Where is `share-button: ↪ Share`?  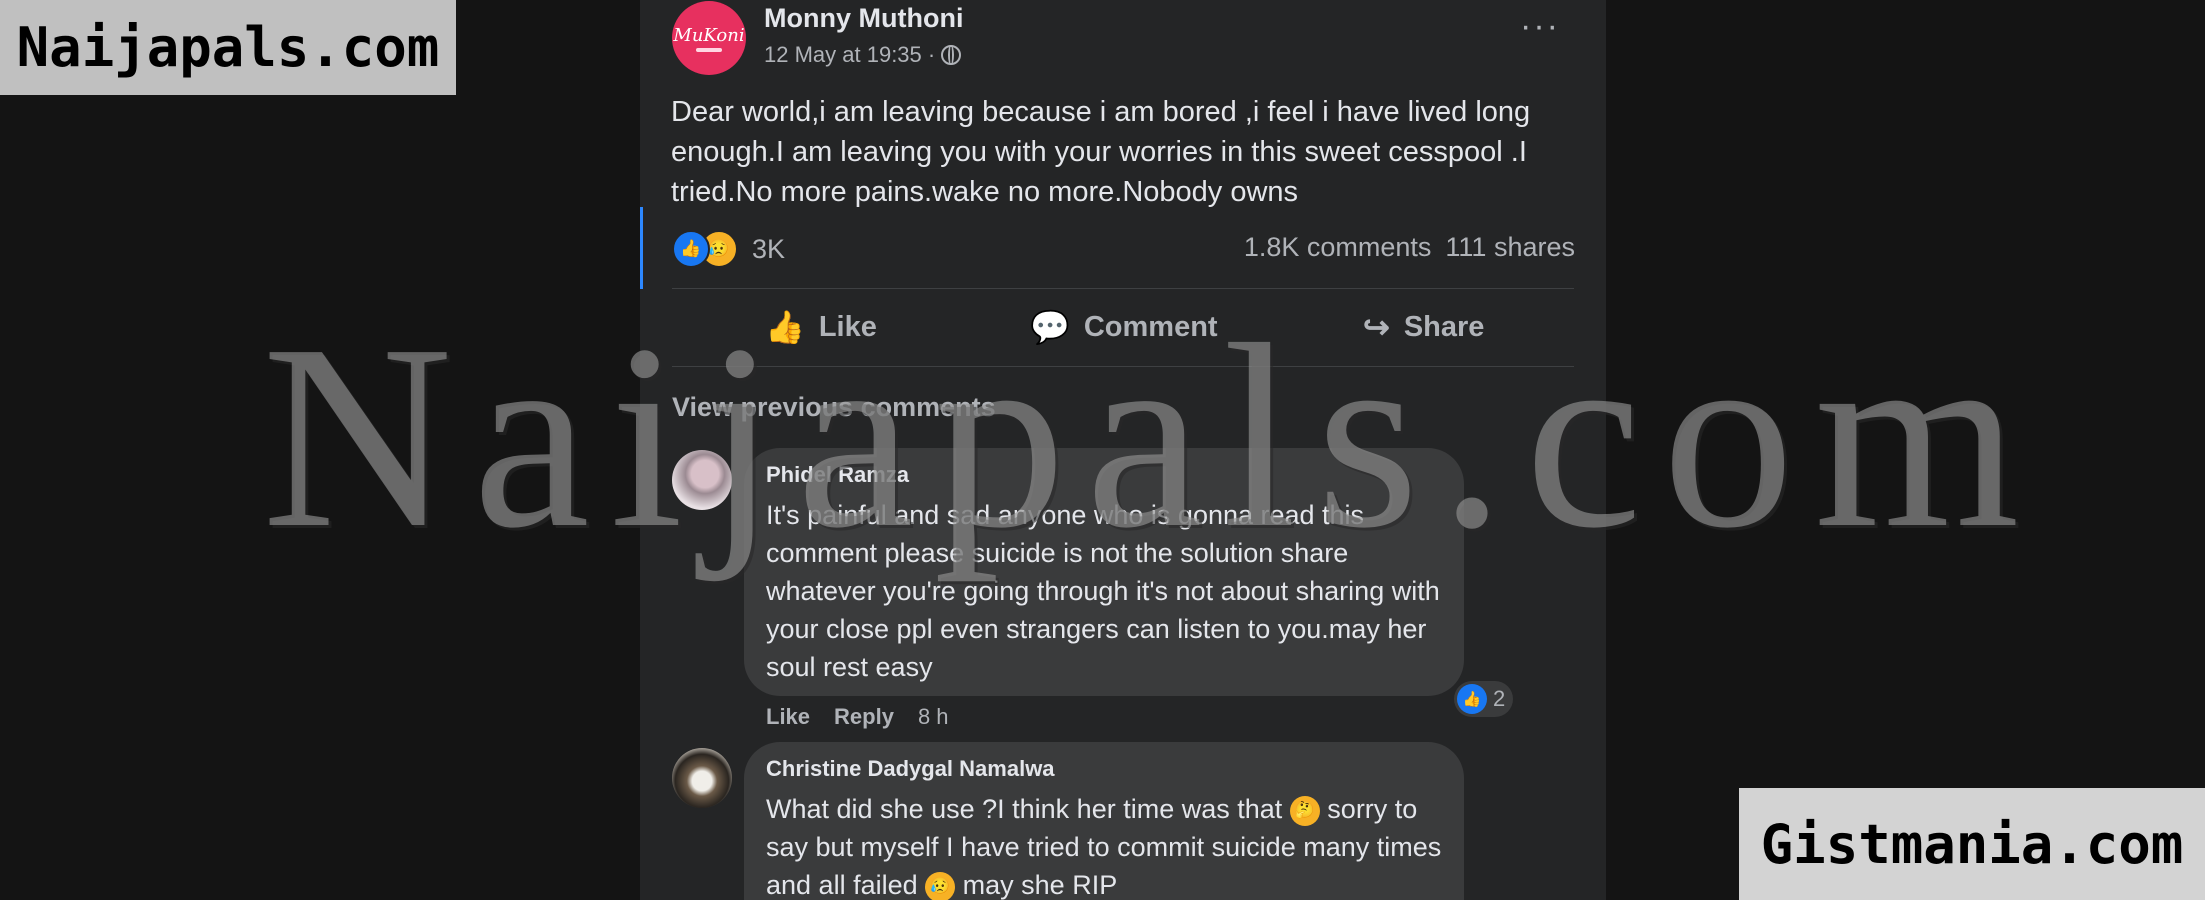 share-button: ↪ Share is located at coordinates (1423, 327).